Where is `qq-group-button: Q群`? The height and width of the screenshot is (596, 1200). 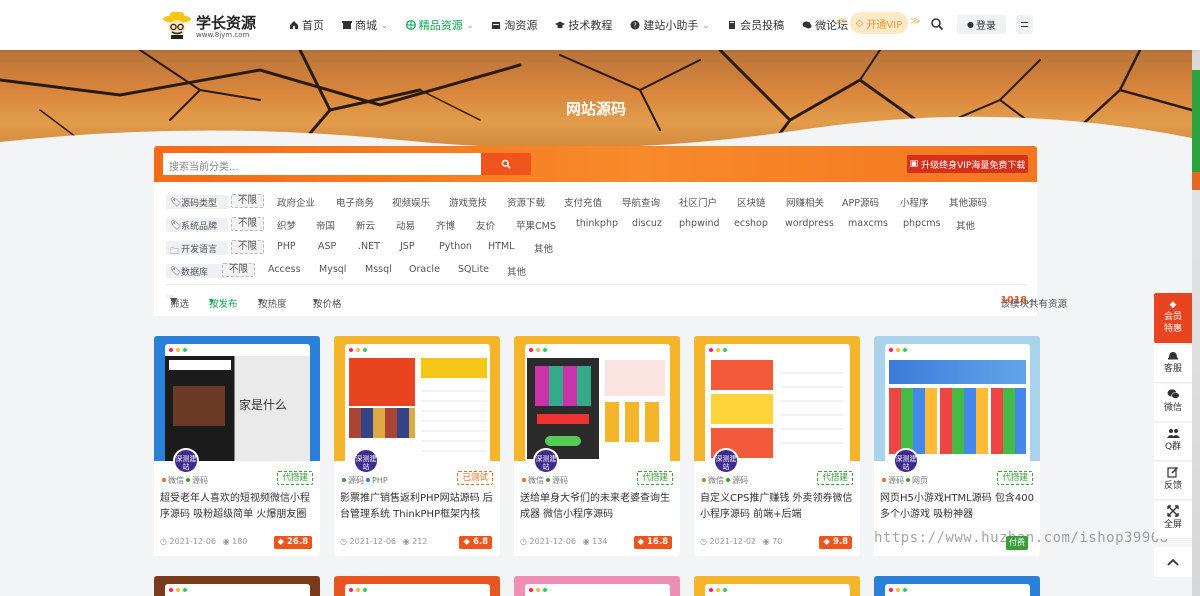 qq-group-button: Q群 is located at coordinates (1173, 442).